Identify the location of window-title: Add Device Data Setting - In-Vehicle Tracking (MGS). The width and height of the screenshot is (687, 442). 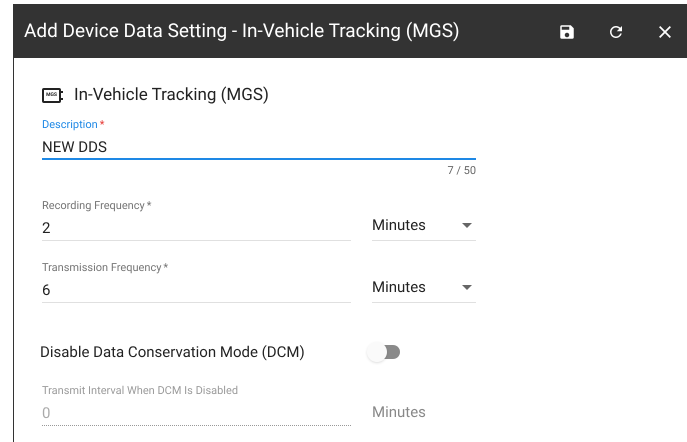
(242, 31).